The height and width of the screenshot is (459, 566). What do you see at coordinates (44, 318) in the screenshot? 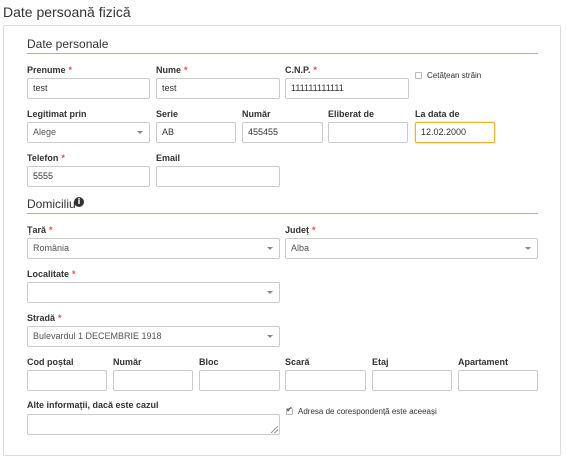
I see `street-label: Stradă *` at bounding box center [44, 318].